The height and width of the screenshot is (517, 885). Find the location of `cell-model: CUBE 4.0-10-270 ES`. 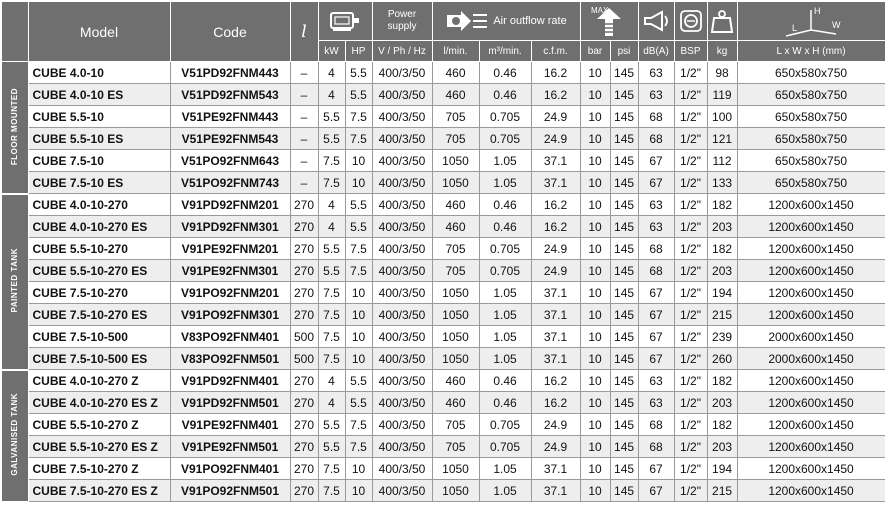

cell-model: CUBE 4.0-10-270 ES is located at coordinates (99, 226).